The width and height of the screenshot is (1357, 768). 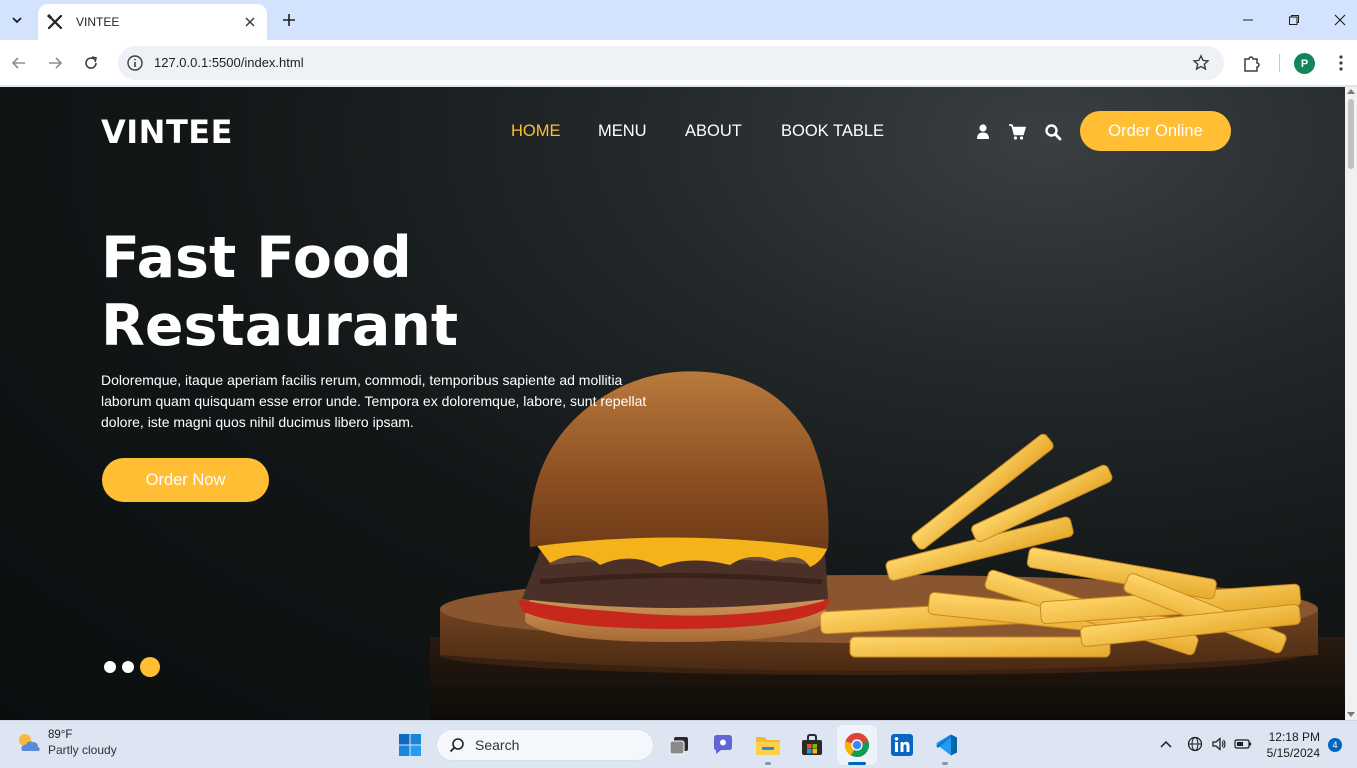 I want to click on browser-toolbar: 127.0.0.1:5500/index.html P, so click(x=678, y=63).